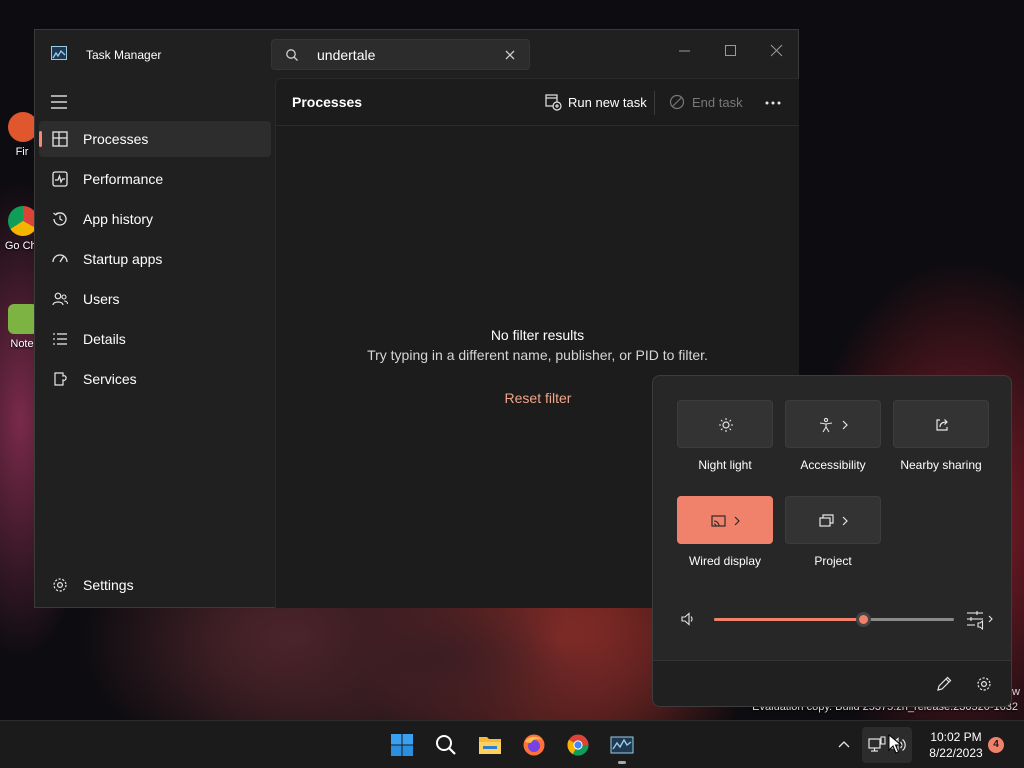 This screenshot has height=768, width=1024. I want to click on command-divider, so click(654, 103).